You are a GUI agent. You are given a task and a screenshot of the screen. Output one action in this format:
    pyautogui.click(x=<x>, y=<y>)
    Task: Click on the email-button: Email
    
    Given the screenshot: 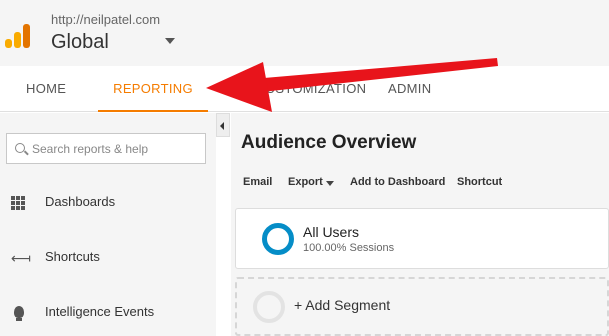 What is the action you would take?
    pyautogui.click(x=257, y=182)
    